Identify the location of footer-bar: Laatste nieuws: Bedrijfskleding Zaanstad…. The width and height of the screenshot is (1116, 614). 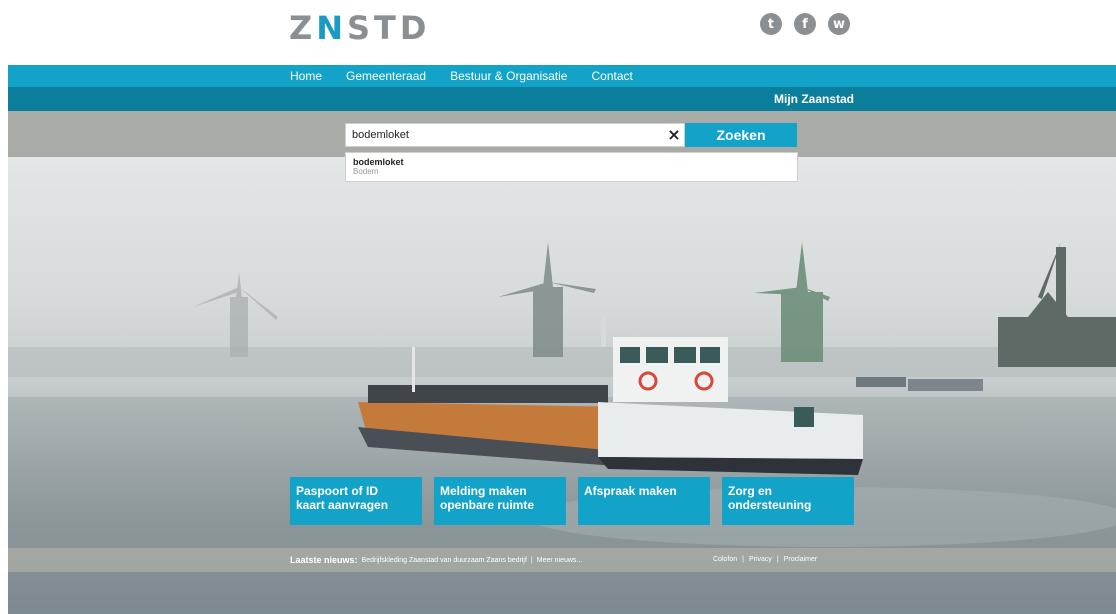
(562, 560).